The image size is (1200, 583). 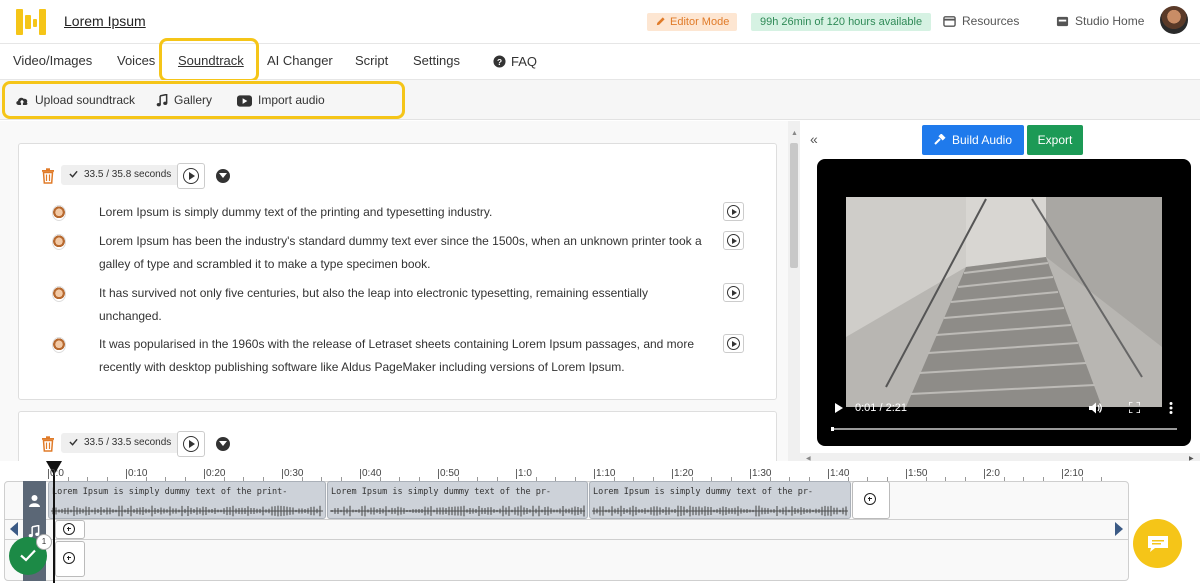 What do you see at coordinates (54, 526) in the screenshot?
I see `playhead-line` at bounding box center [54, 526].